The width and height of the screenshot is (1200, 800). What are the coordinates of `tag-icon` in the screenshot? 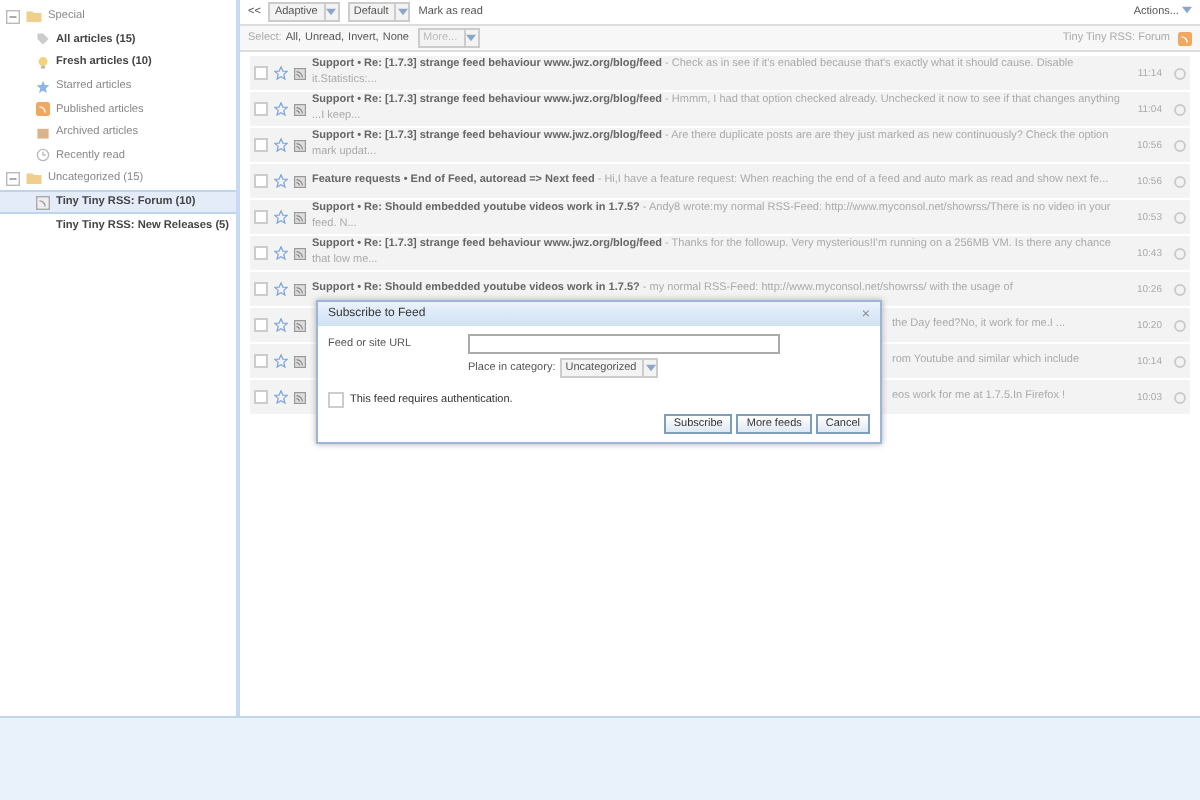 It's located at (43, 39).